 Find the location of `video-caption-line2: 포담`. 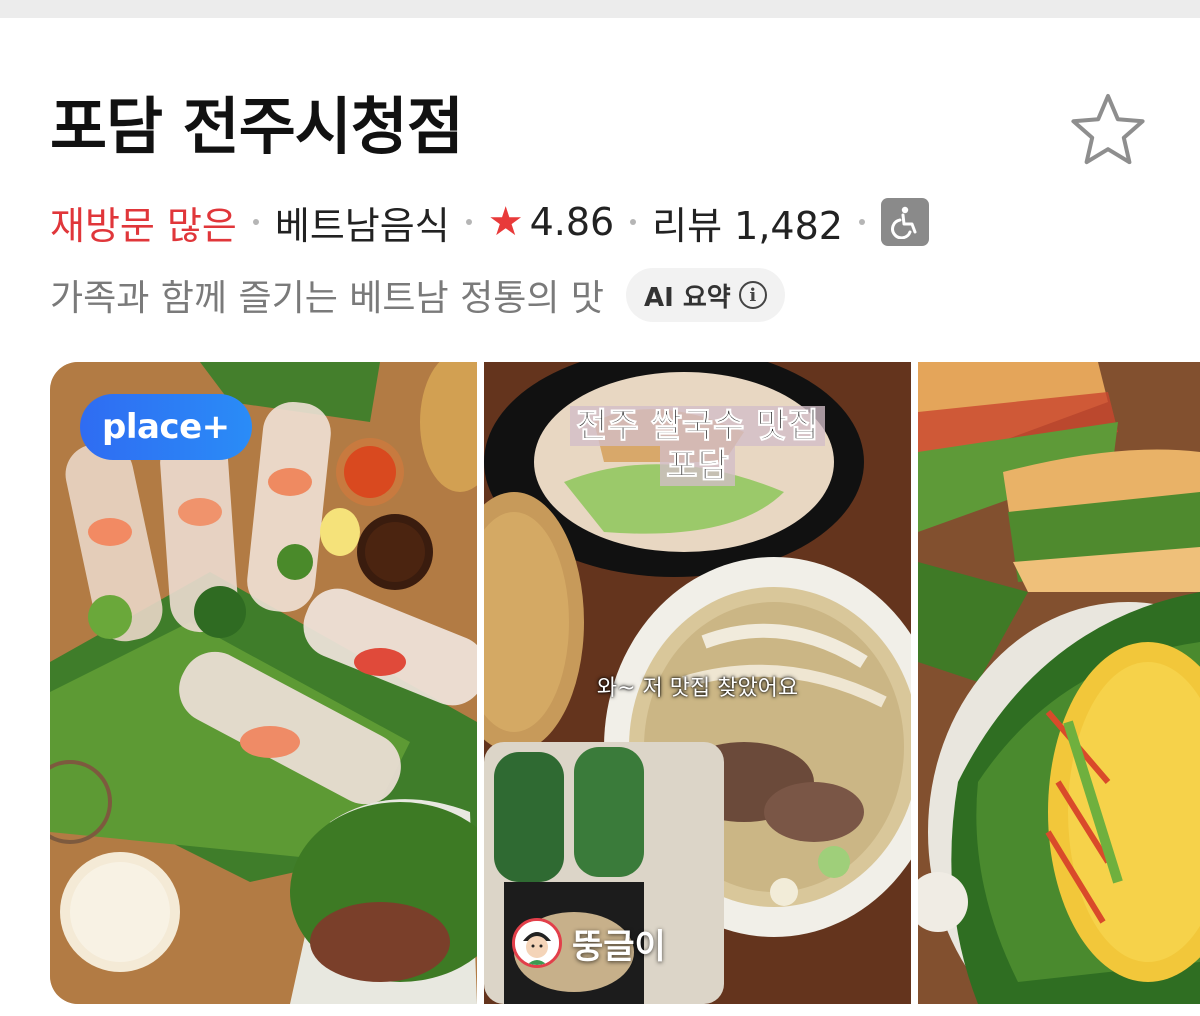

video-caption-line2: 포담 is located at coordinates (697, 466).